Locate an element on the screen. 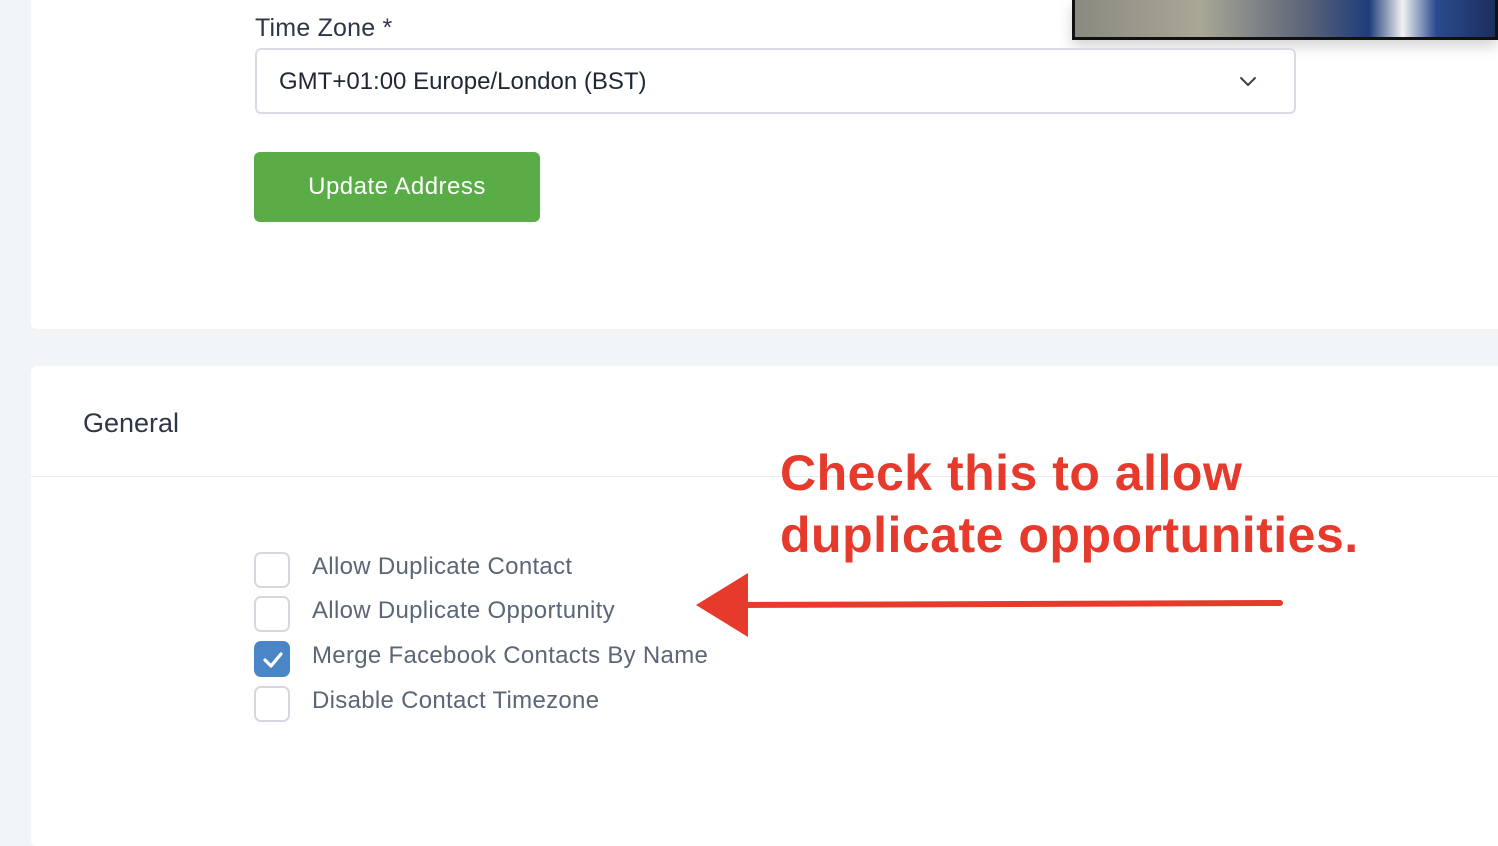 This screenshot has width=1498, height=846. timezone-selected-value: GMT+01:00 Europe/London (BST) is located at coordinates (463, 81).